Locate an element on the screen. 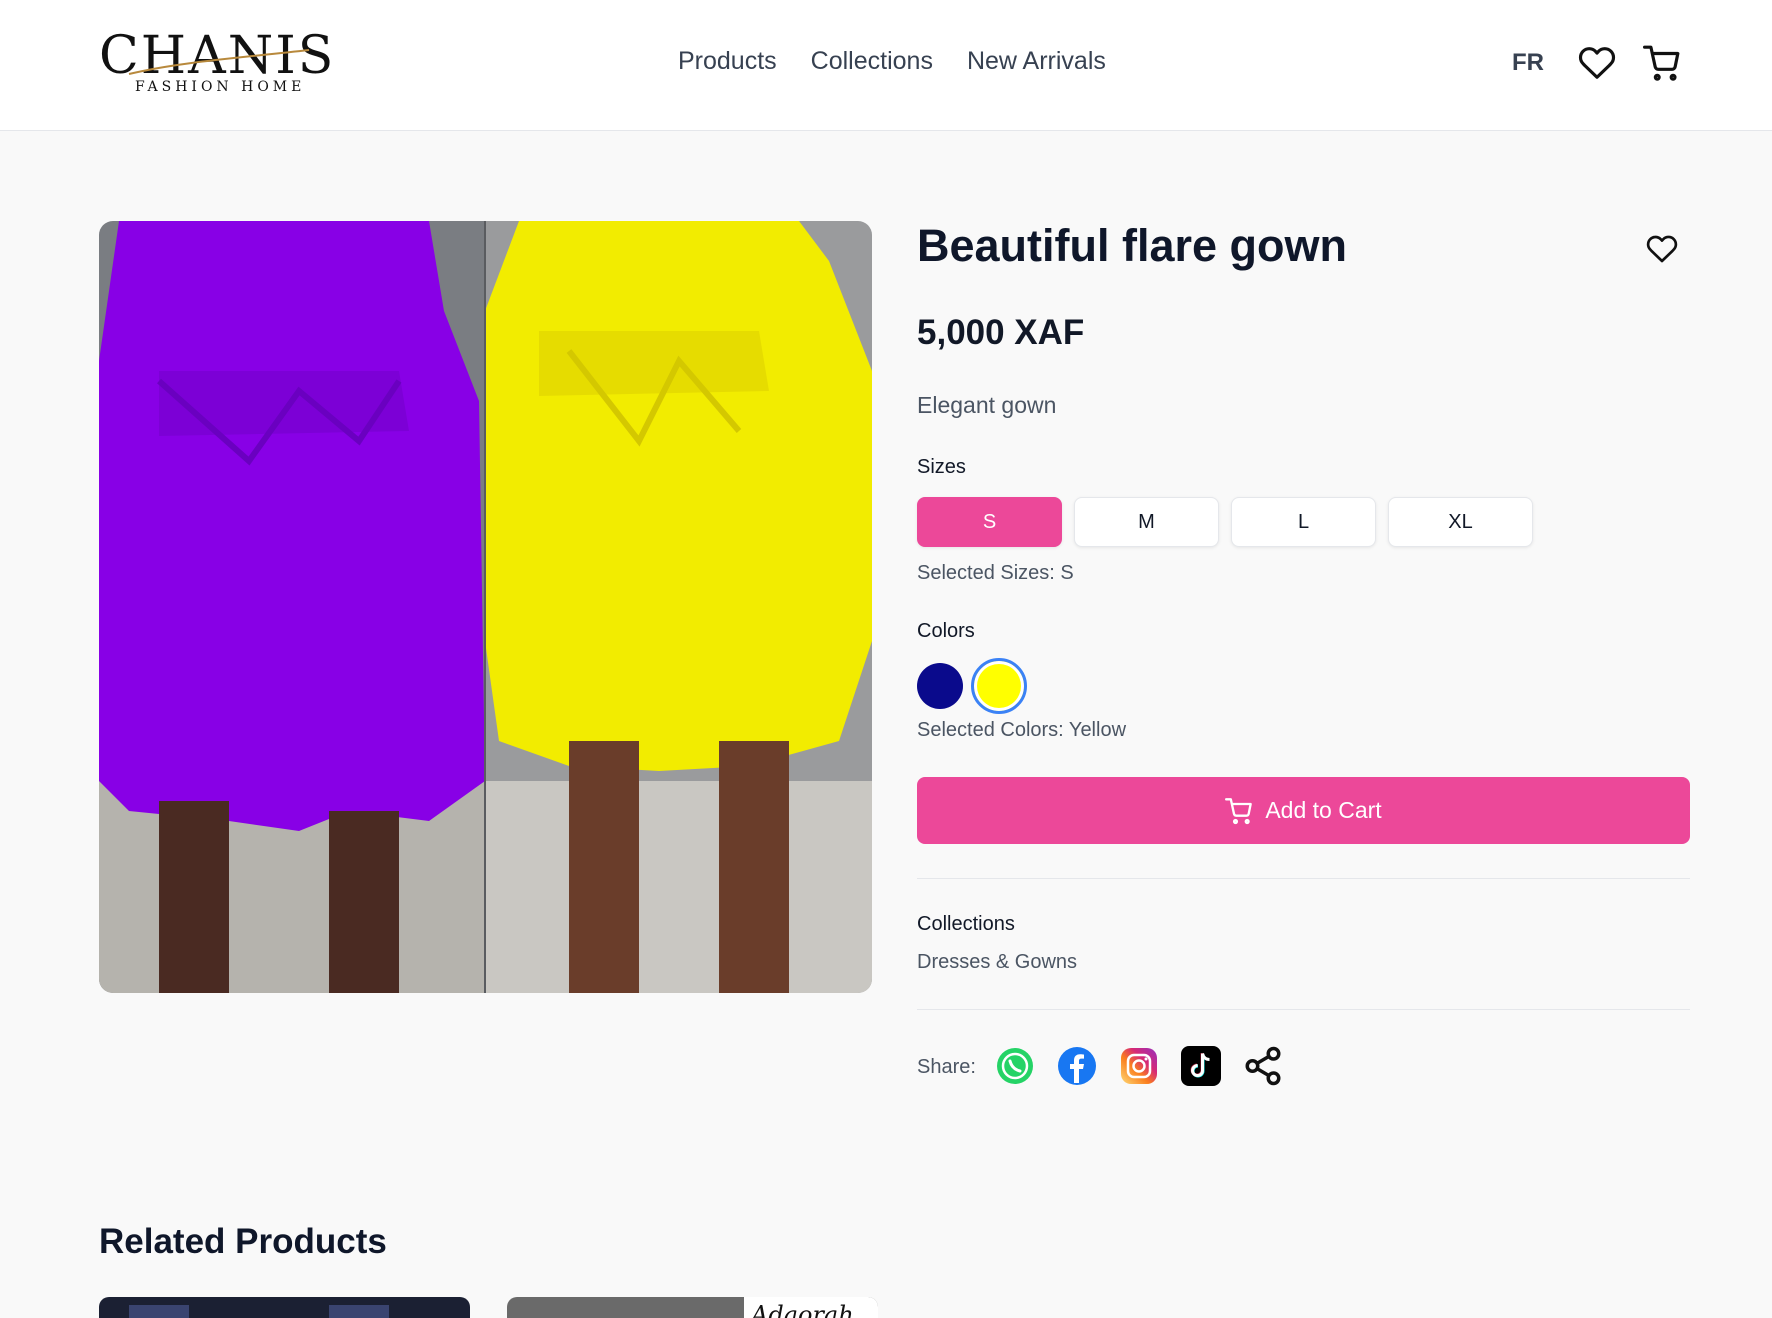 The height and width of the screenshot is (1318, 1772). related-product-card: Adaorah is located at coordinates (692, 1307).